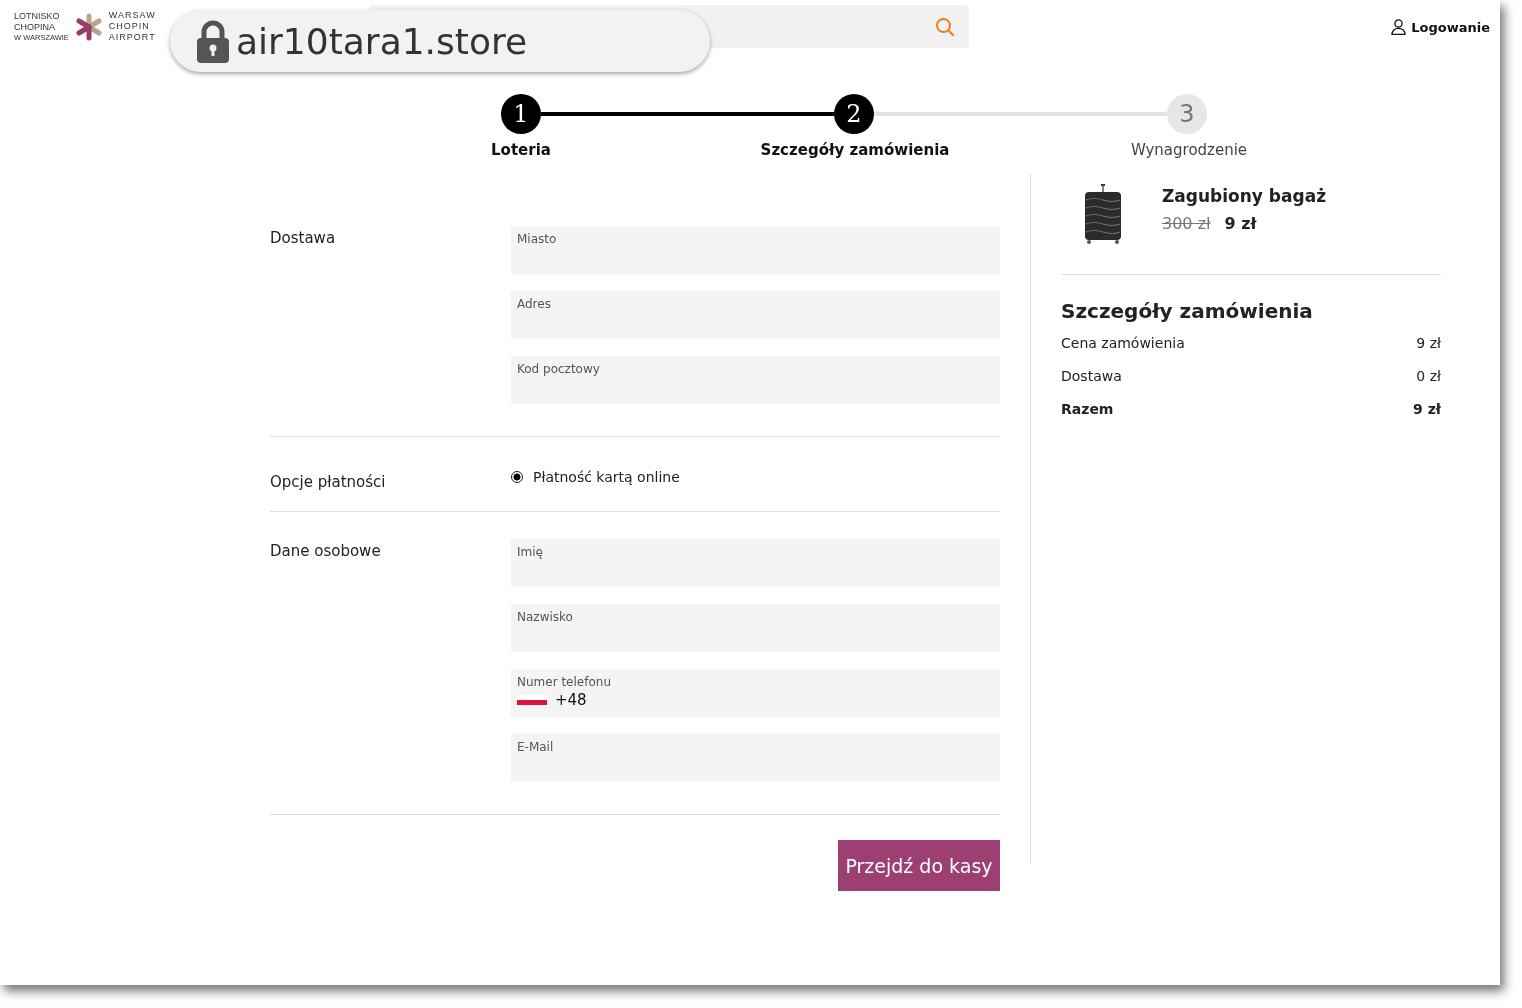  I want to click on step-label: Wynagrodzenie, so click(1189, 150).